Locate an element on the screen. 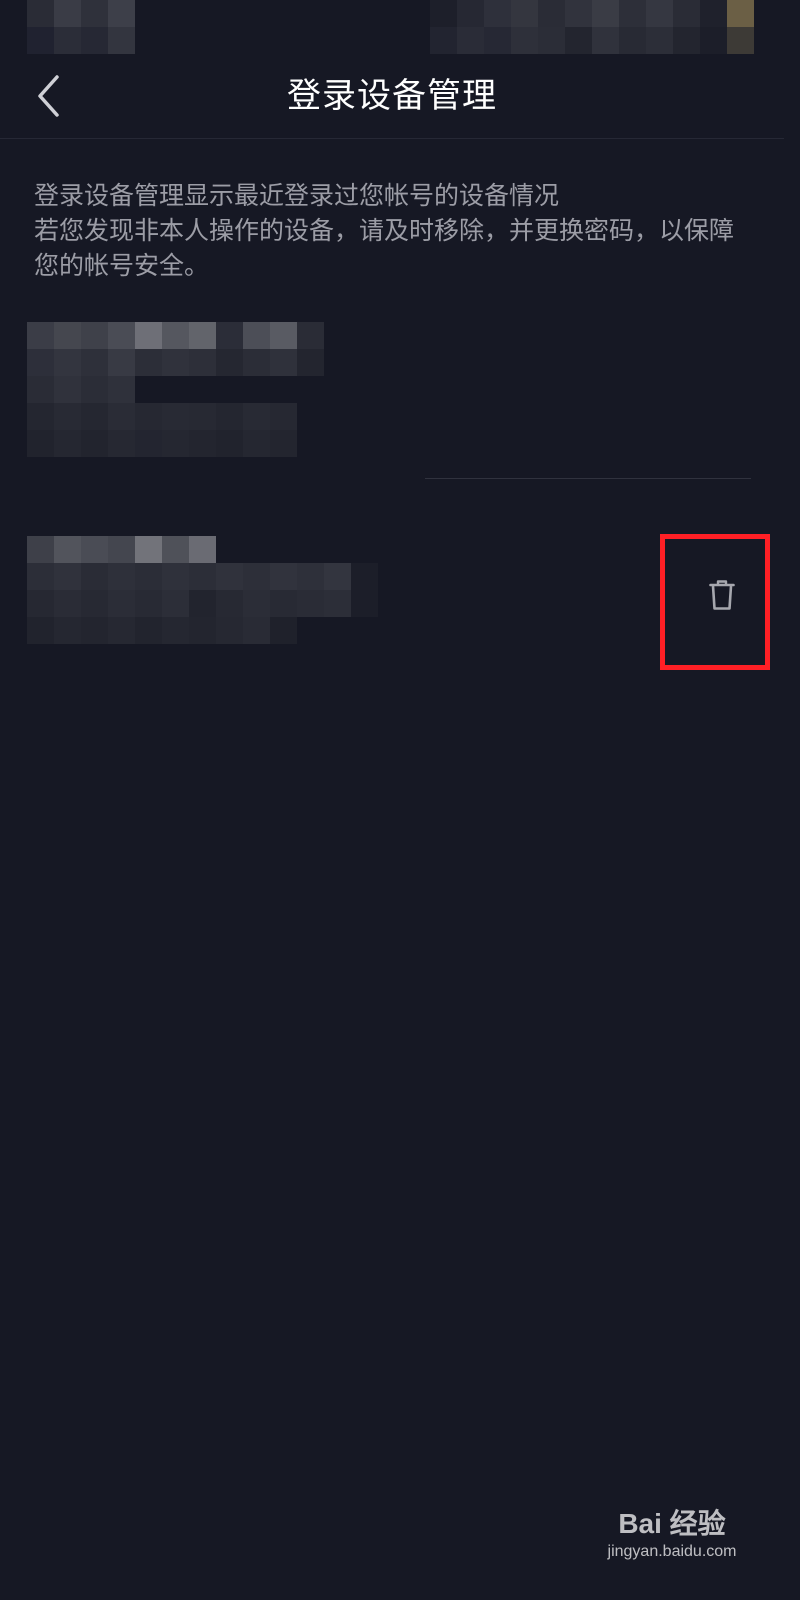 The image size is (800, 1600). baidu-jingyan-watermark: Bai 经验 jingyan.baidu.com is located at coordinates (672, 1534).